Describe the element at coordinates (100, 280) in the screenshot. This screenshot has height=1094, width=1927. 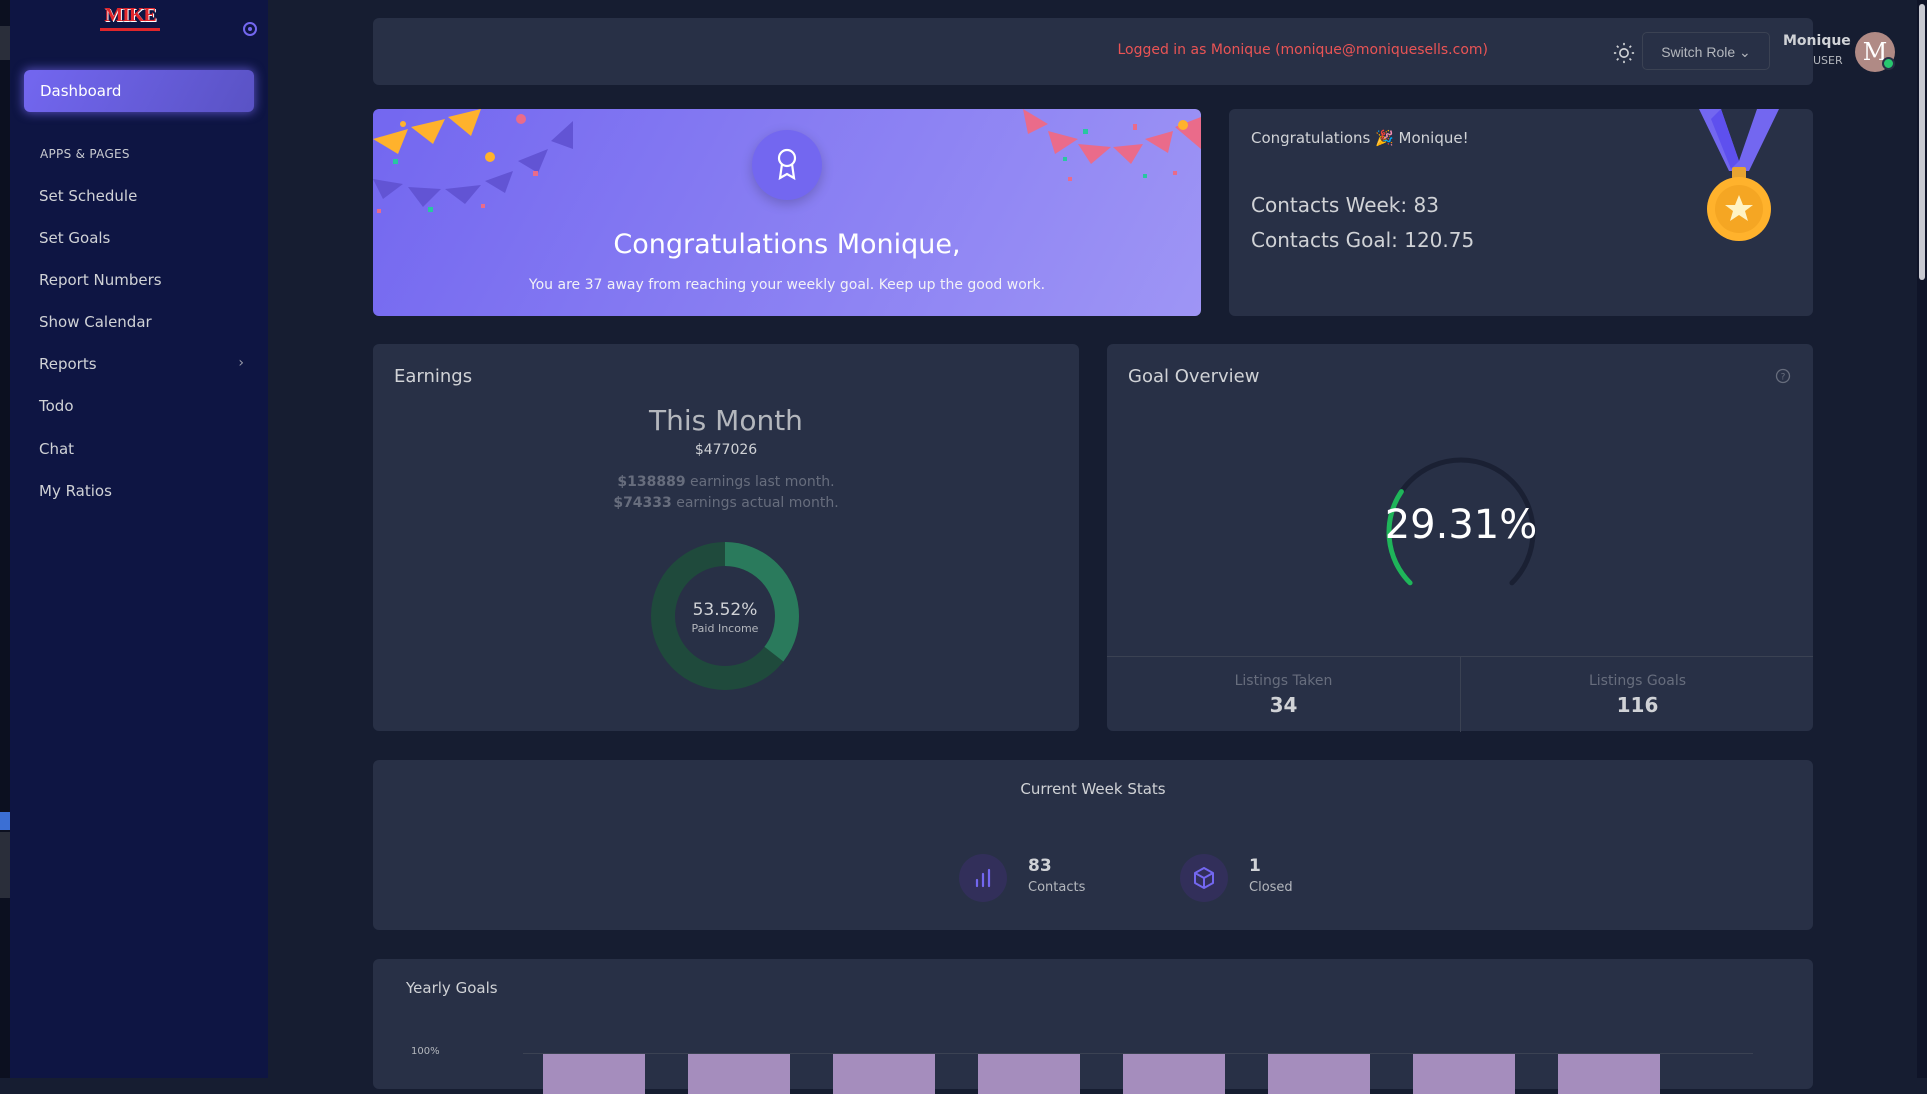
I see `sidebar-item-label: Report Numbers` at that location.